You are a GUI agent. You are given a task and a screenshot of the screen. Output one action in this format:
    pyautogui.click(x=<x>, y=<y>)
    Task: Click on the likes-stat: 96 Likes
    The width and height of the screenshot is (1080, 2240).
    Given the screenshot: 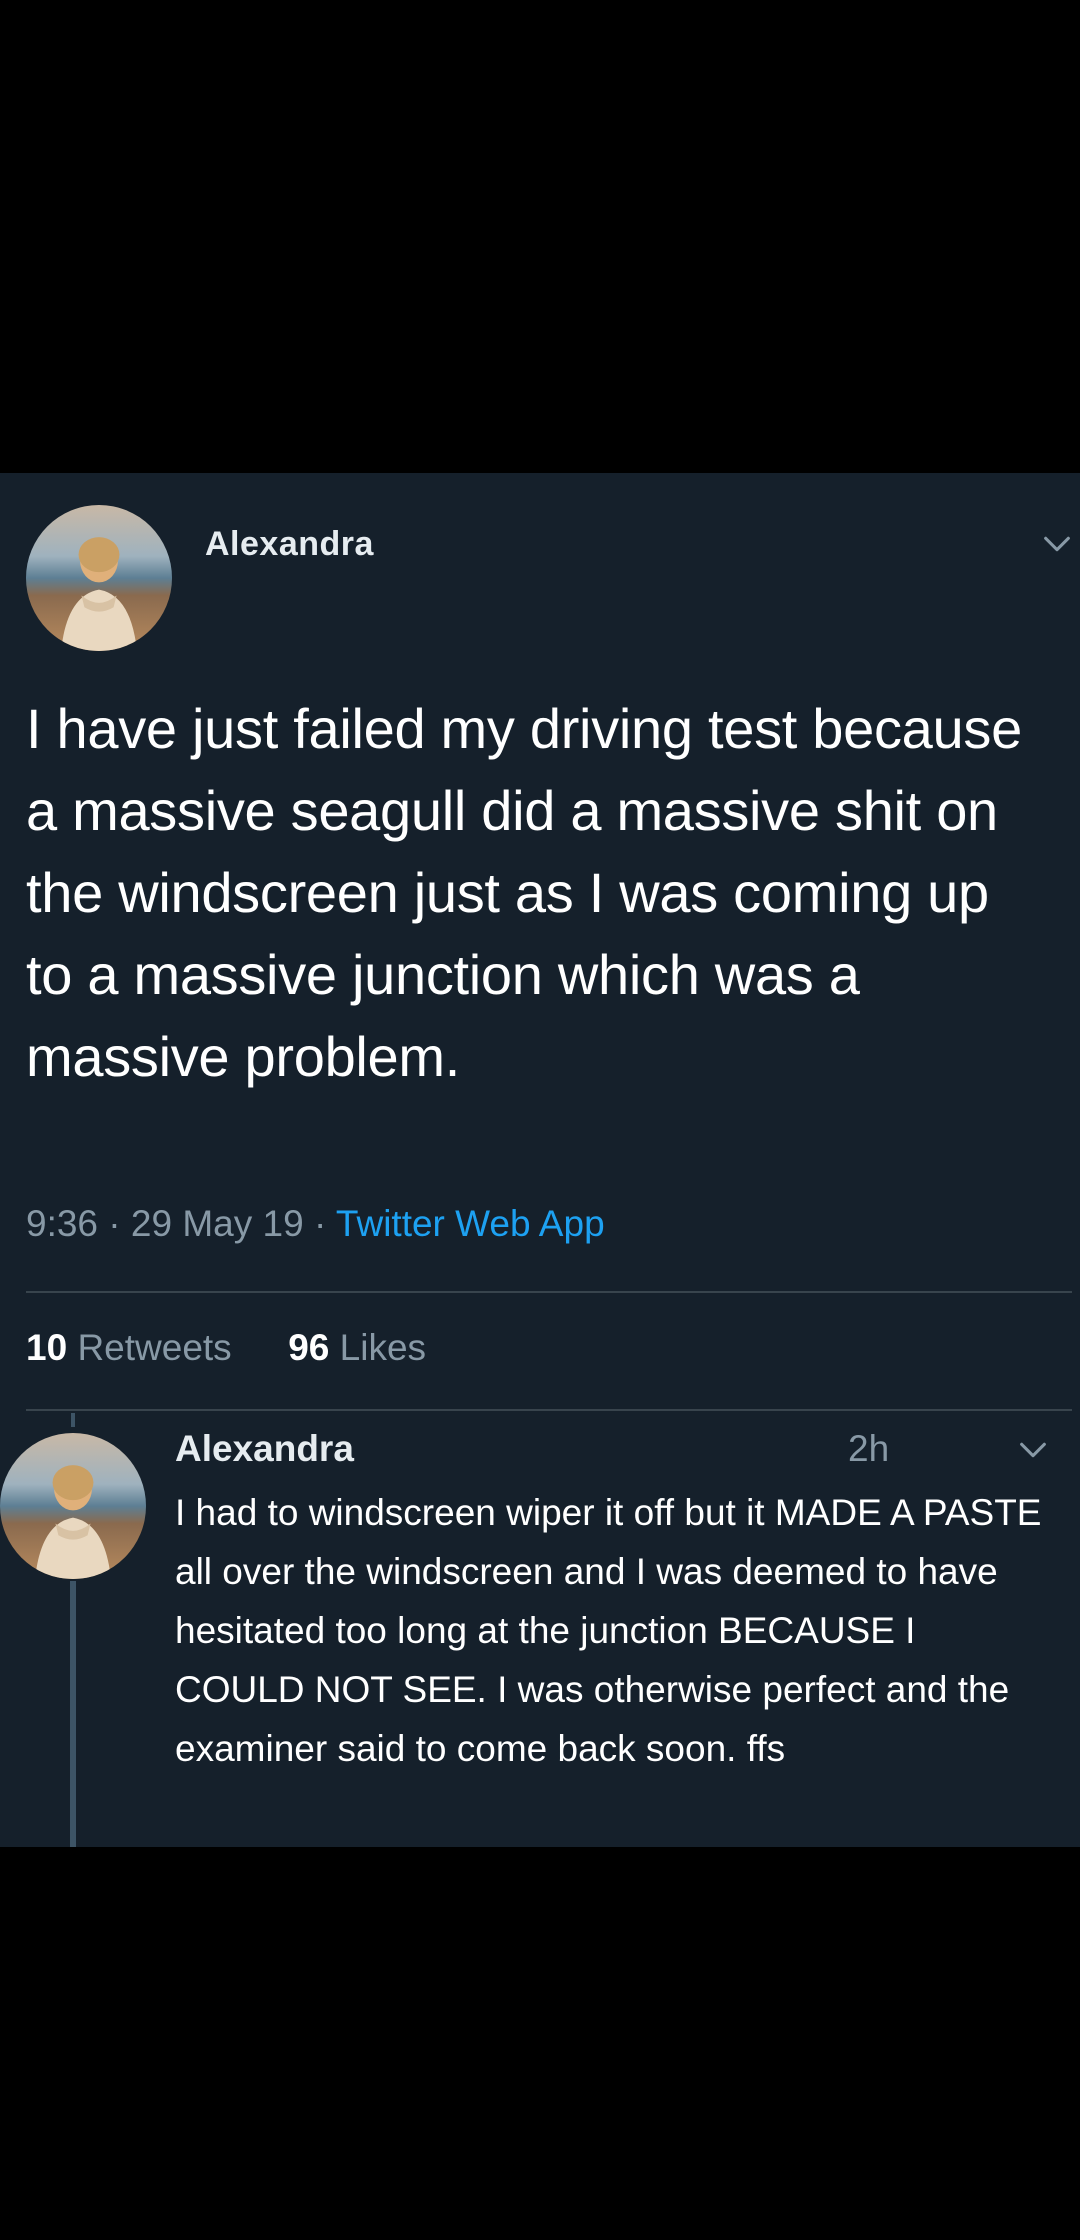 What is the action you would take?
    pyautogui.click(x=357, y=1347)
    